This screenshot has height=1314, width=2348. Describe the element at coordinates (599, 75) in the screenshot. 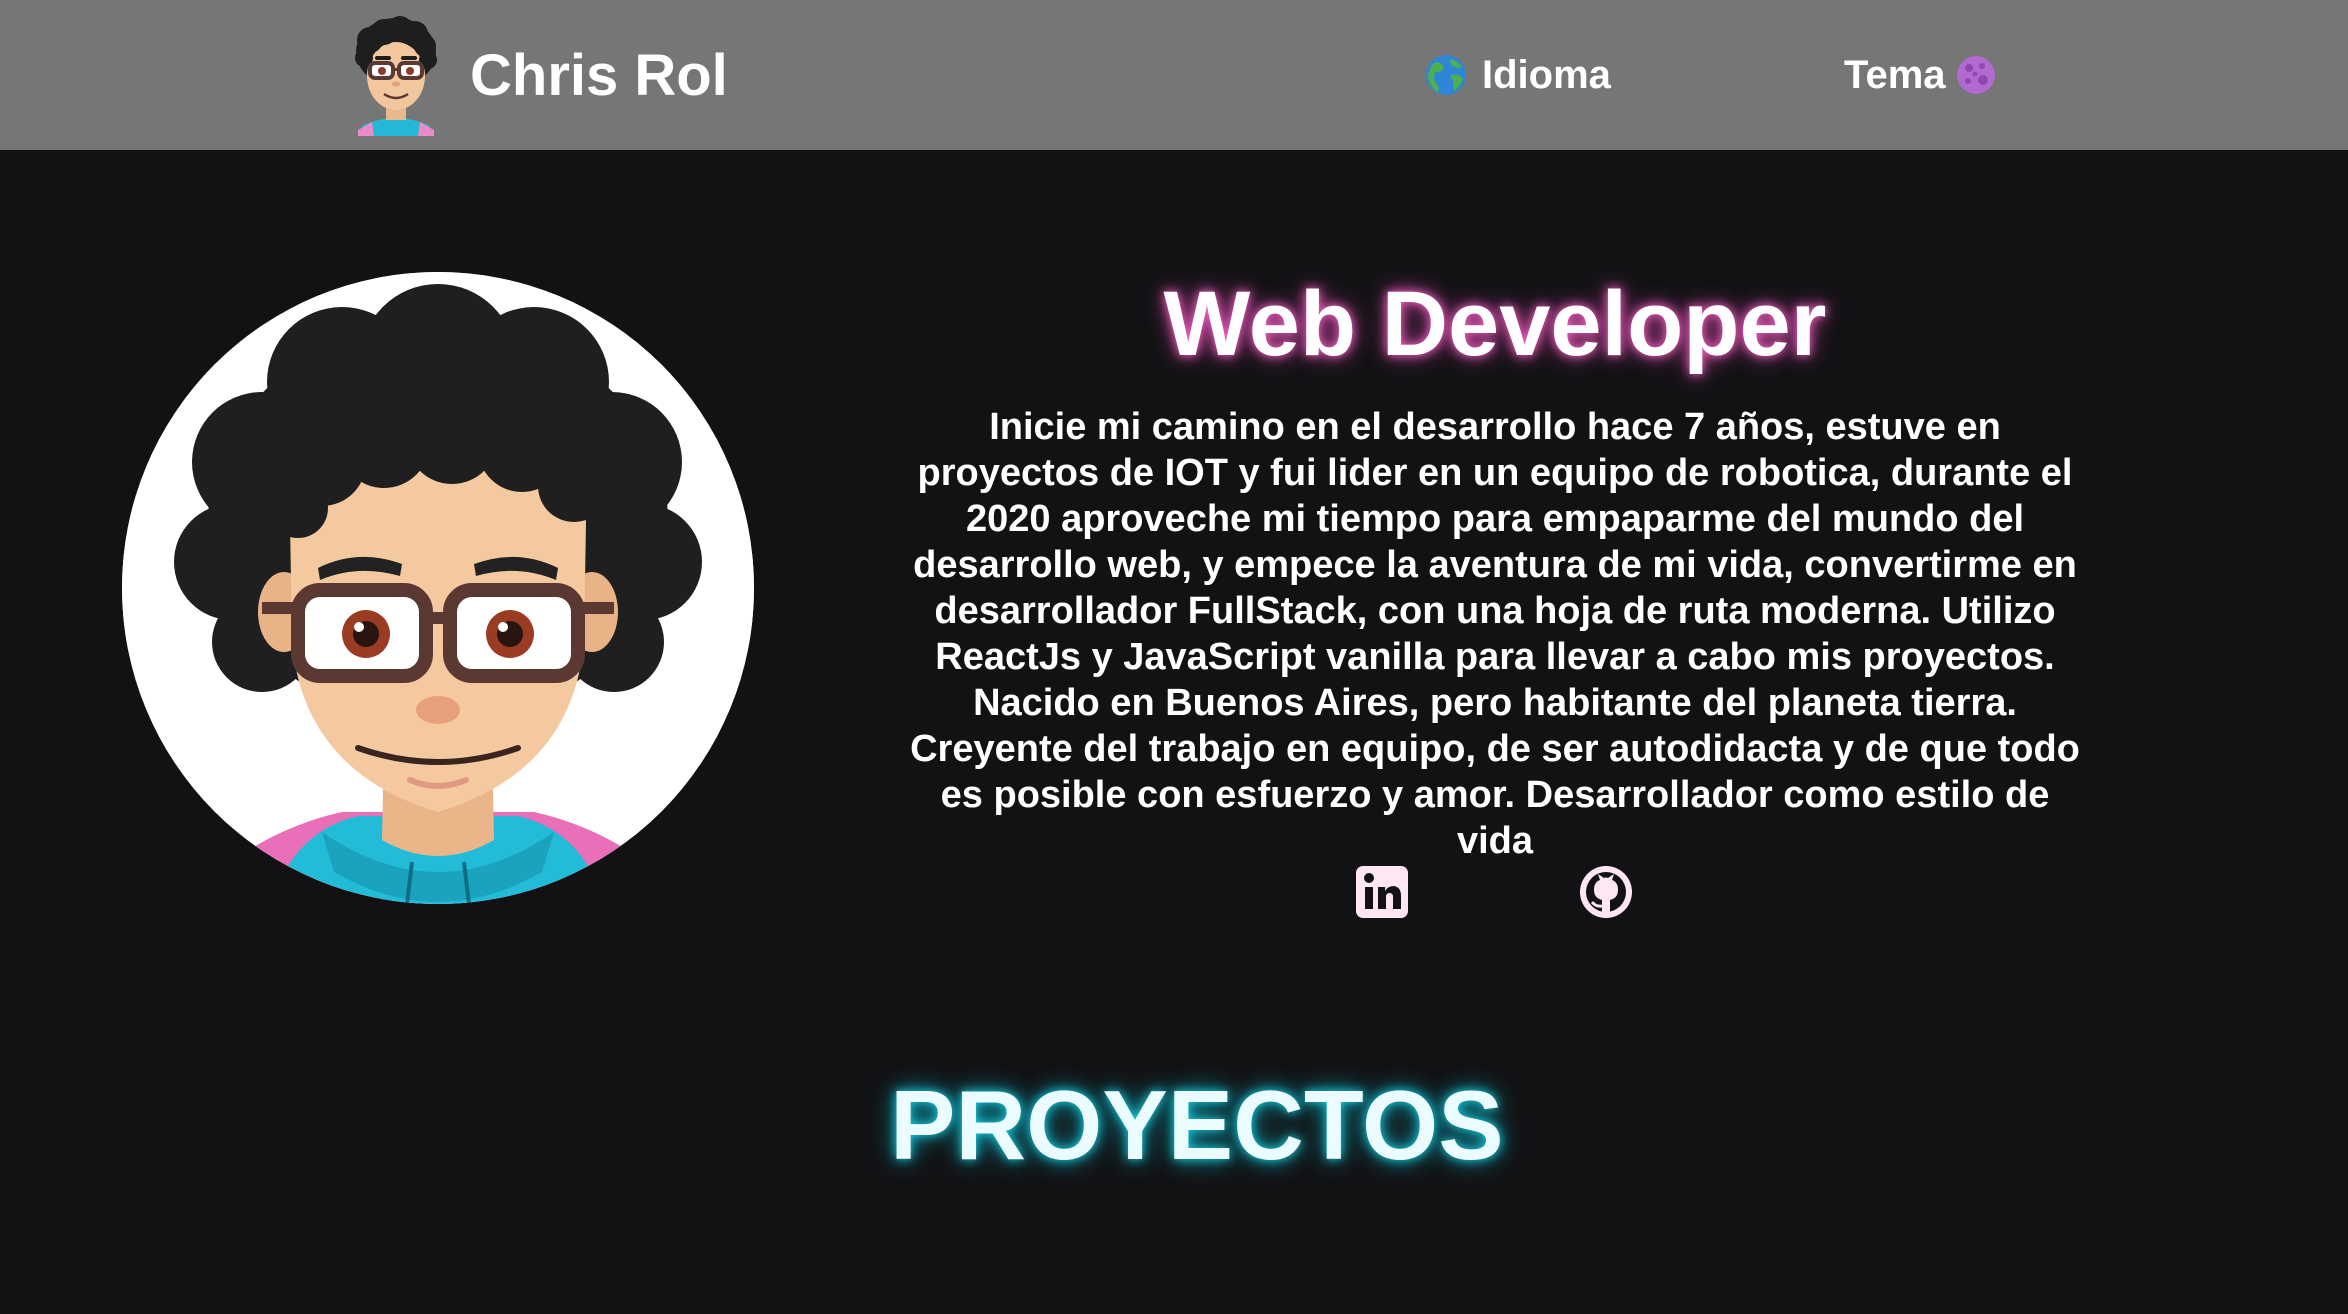

I see `brand-name: Chris Rol` at that location.